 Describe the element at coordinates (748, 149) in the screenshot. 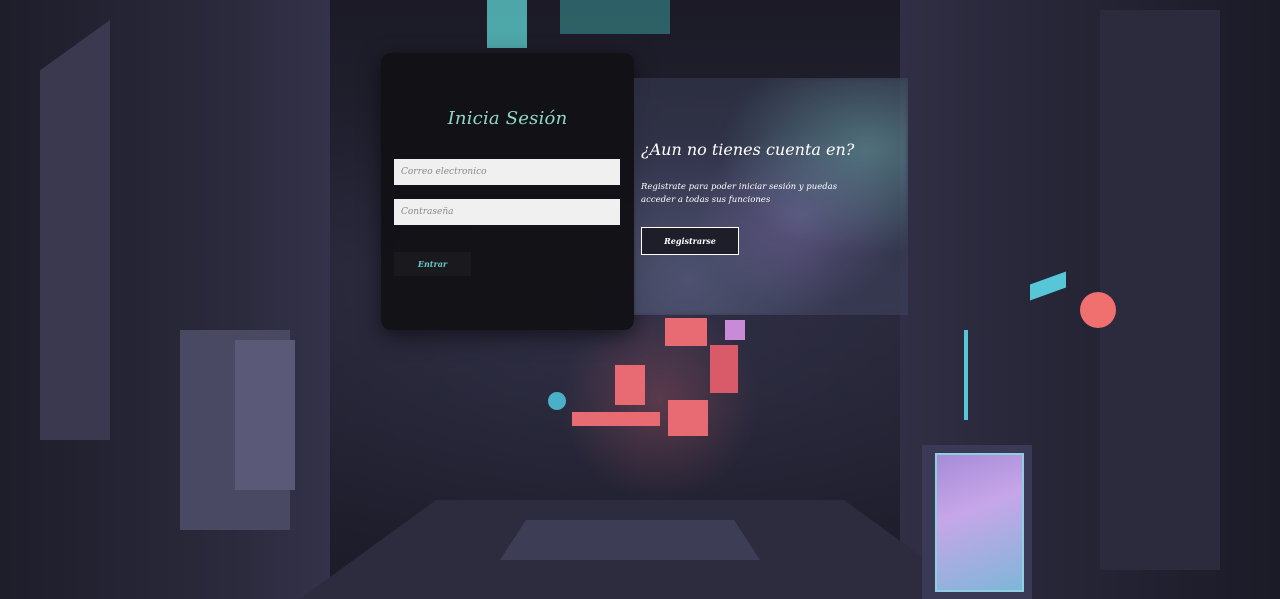

I see `register-title: ¿Aun no tienes cuenta en?` at that location.